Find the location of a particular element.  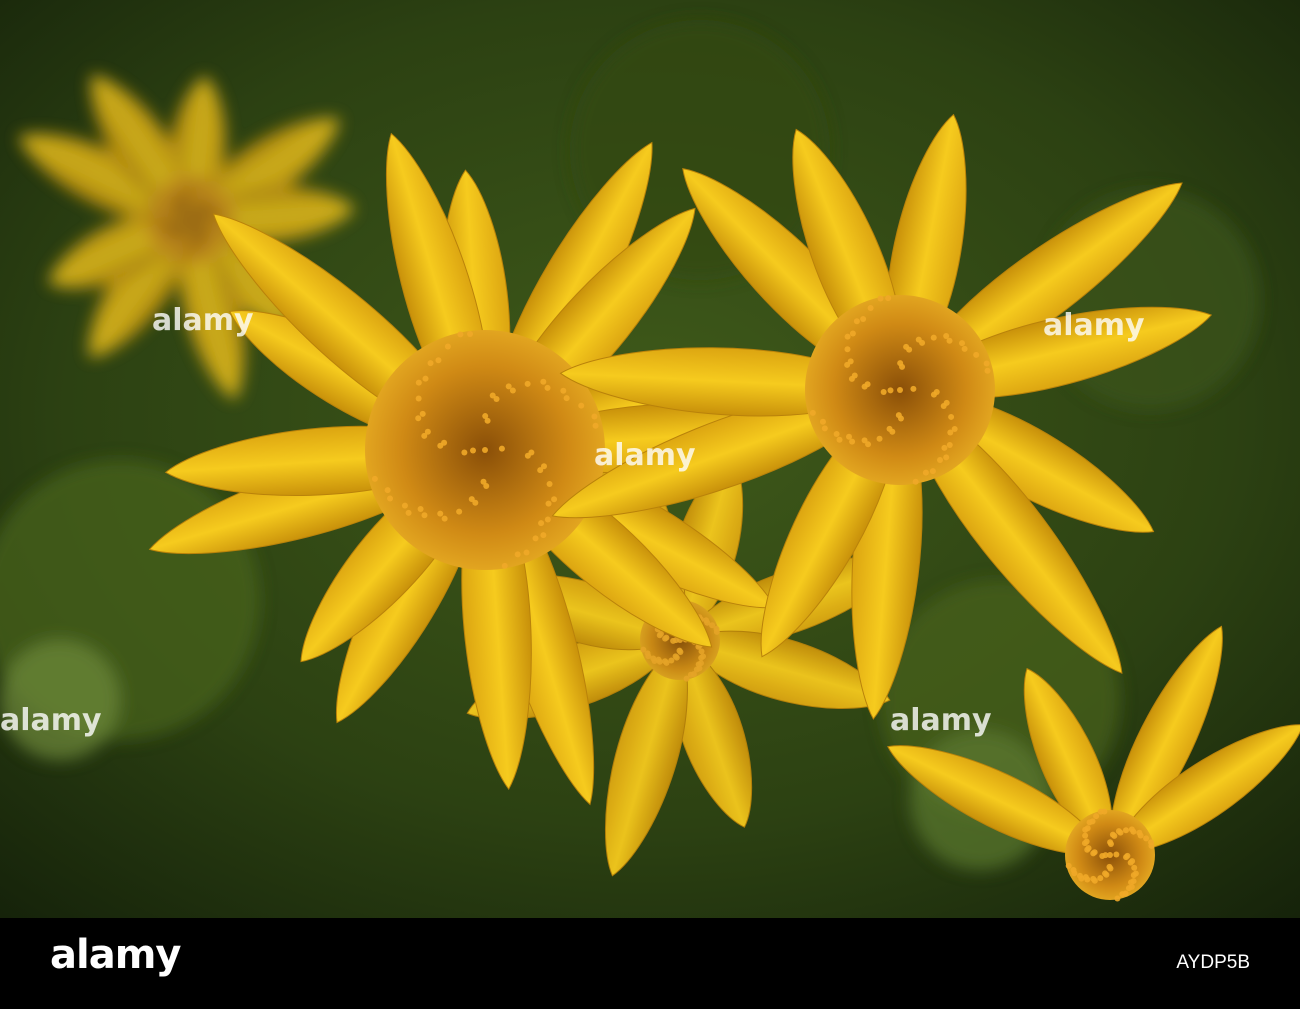

footer-bar is located at coordinates (650, 963).